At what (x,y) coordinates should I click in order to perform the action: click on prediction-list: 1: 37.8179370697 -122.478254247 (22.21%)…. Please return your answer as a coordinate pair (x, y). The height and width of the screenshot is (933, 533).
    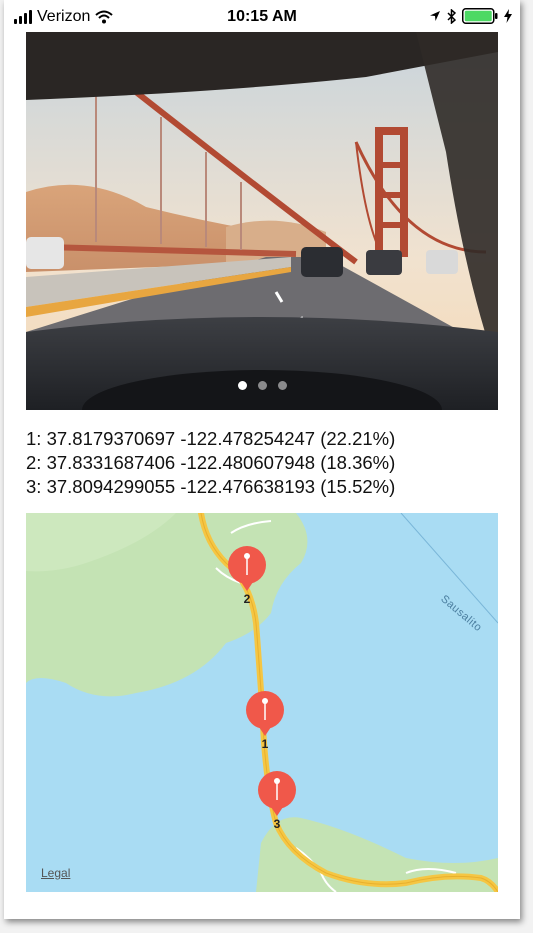
    Looking at the image, I should click on (266, 463).